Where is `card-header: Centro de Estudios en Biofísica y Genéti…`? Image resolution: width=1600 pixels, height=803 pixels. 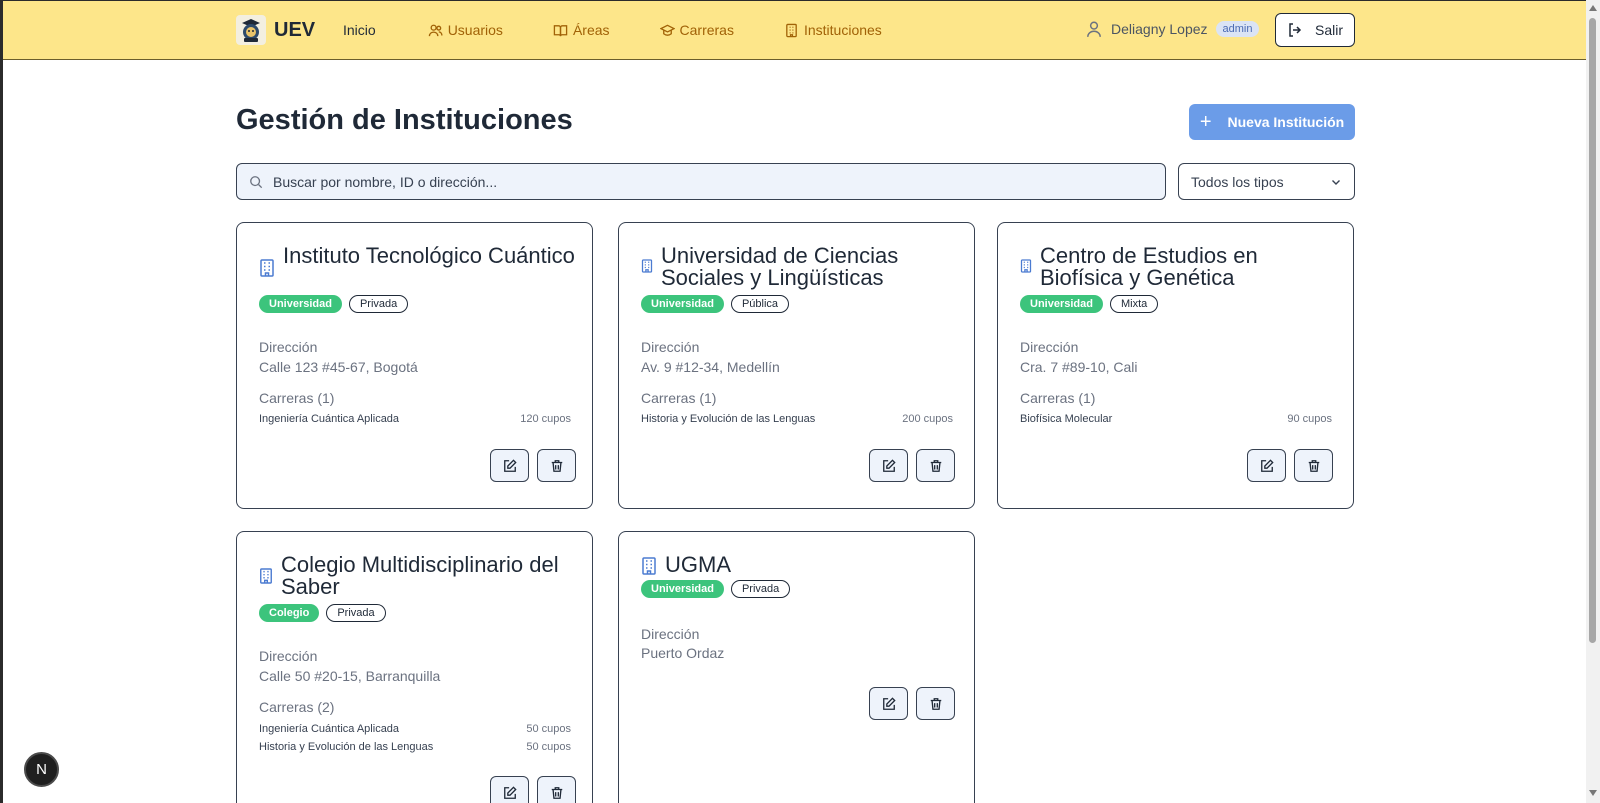
card-header: Centro de Estudios en Biofísica y Genéti… is located at coordinates (1180, 267).